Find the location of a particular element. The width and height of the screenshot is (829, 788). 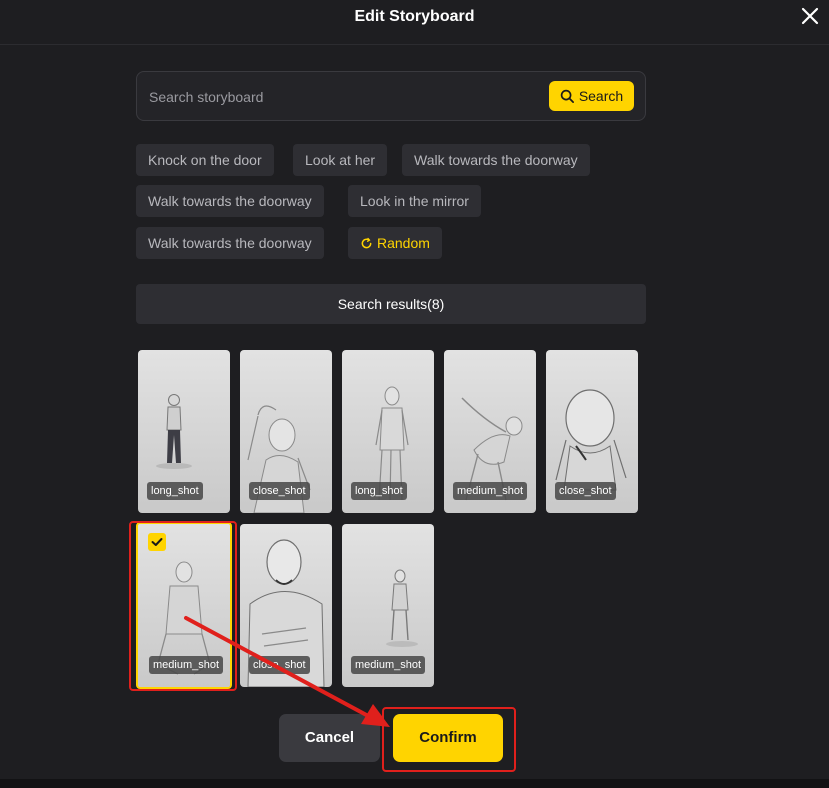

random-button: Random is located at coordinates (395, 243).